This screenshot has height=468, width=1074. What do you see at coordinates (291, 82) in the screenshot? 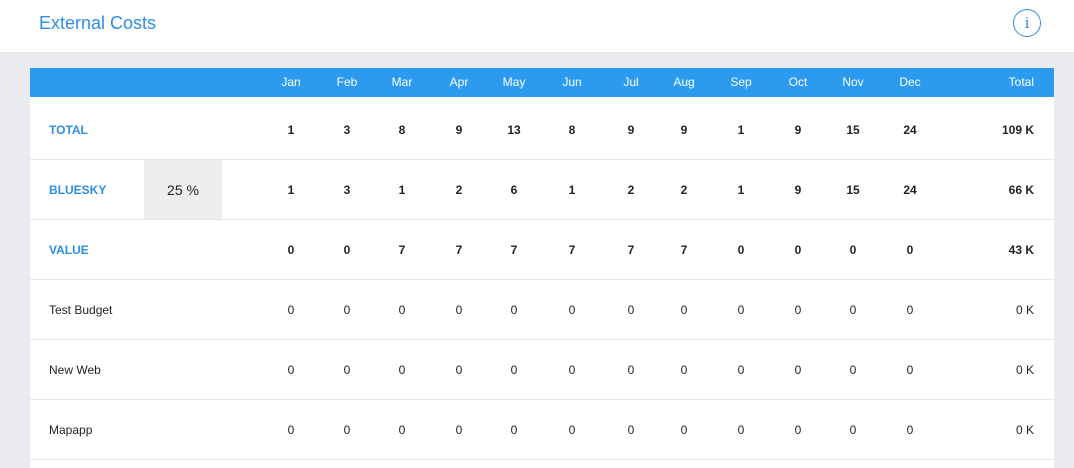
I see `column-header-jan: Jan` at bounding box center [291, 82].